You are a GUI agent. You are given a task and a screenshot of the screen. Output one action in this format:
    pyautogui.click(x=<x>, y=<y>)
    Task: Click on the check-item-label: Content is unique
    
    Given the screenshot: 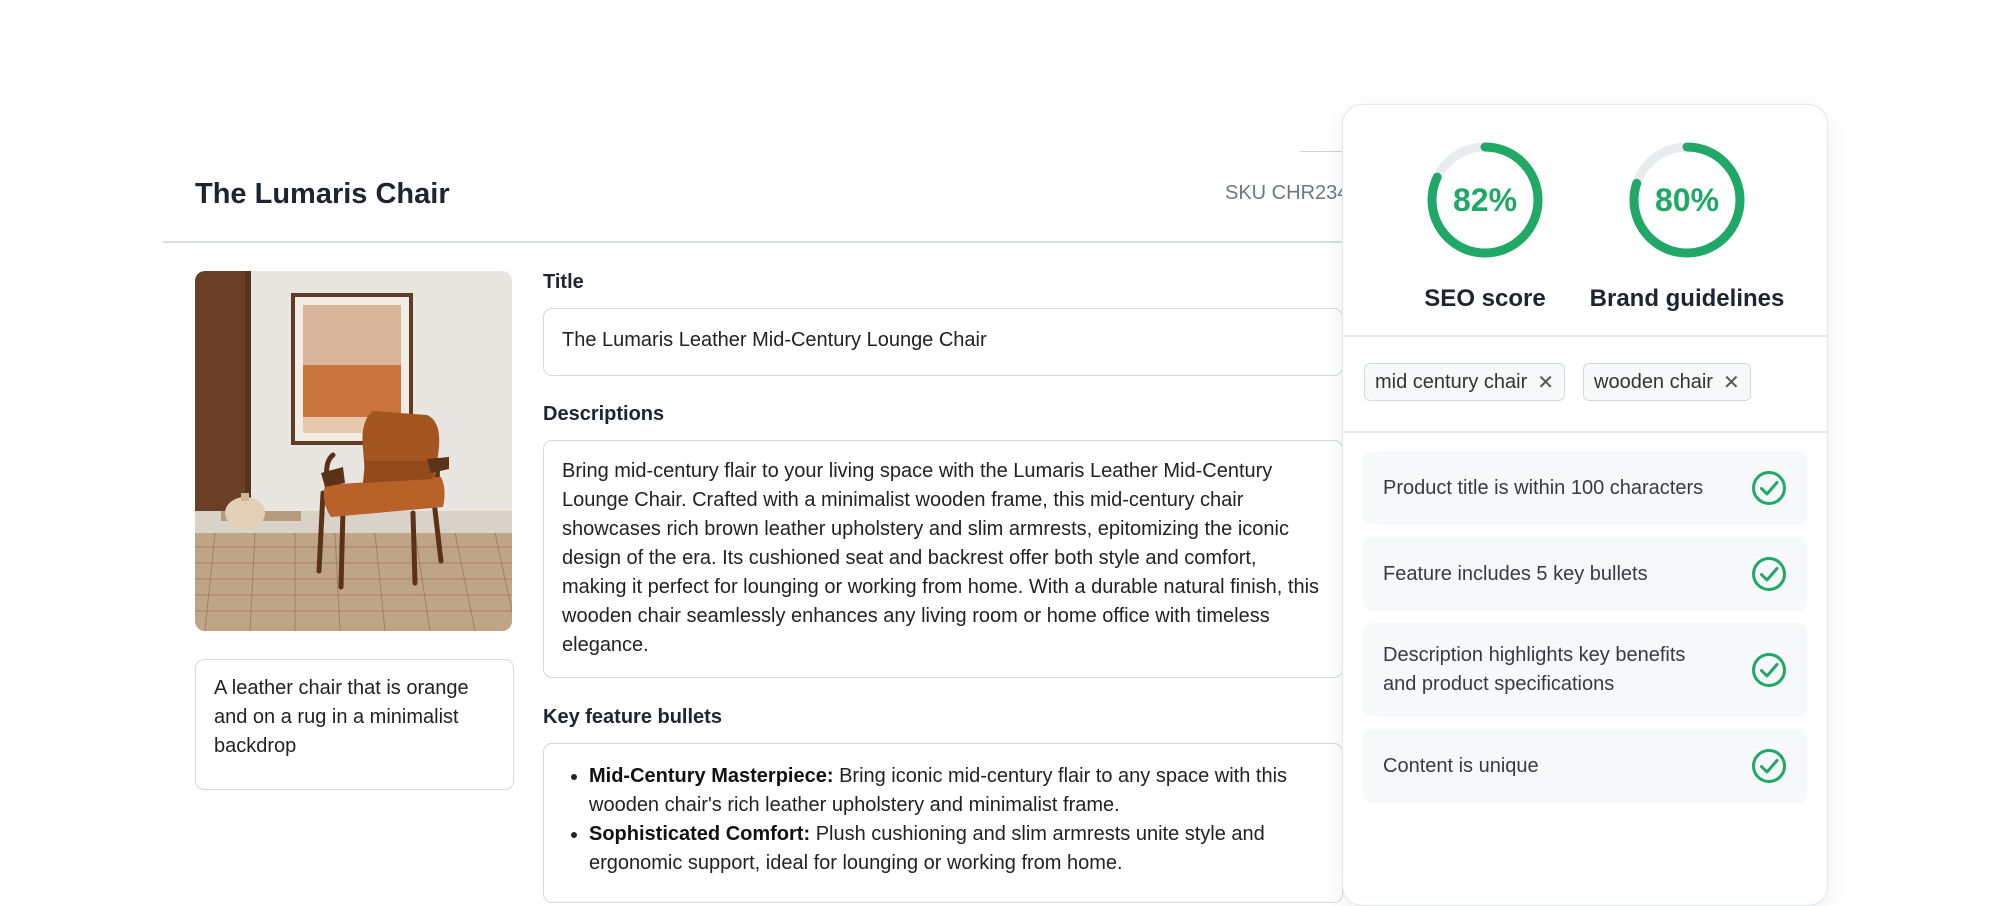 What is the action you would take?
    pyautogui.click(x=1461, y=765)
    